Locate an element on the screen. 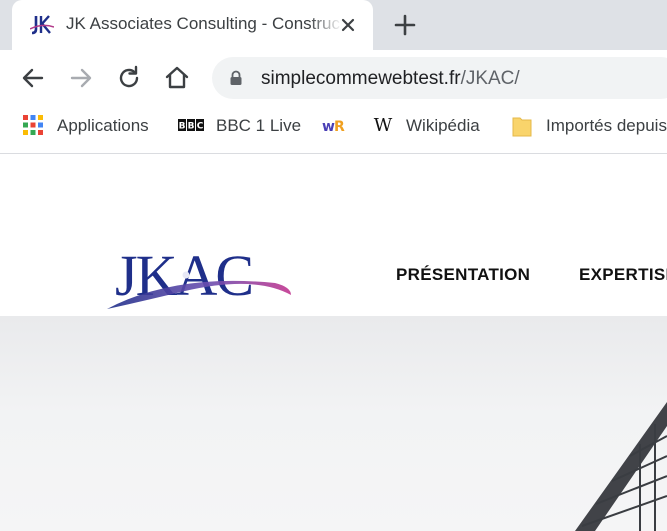 This screenshot has width=667, height=531. tab-strip: JK Associates Consulting - Construction is located at coordinates (333, 25).